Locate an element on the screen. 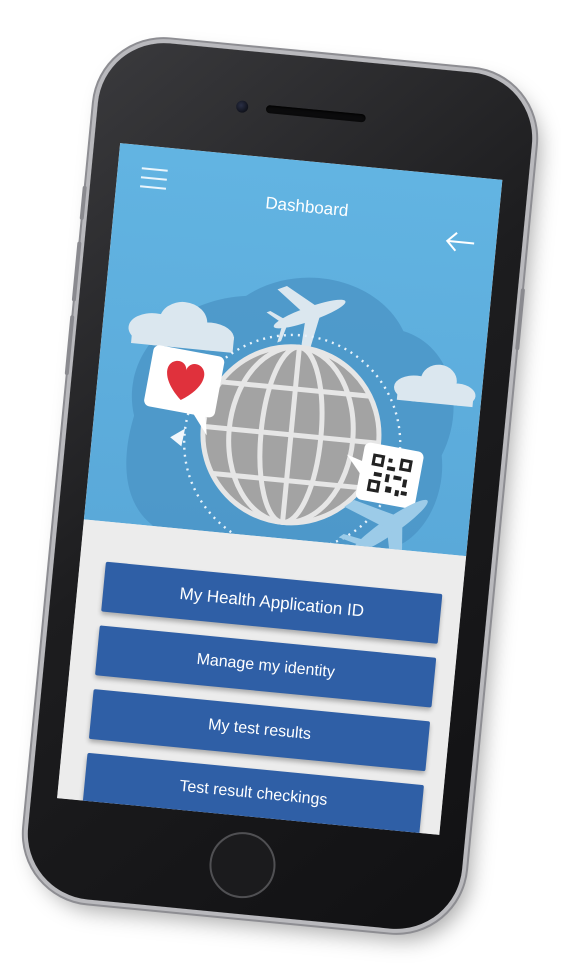 This screenshot has height=972, width=561. mute-switch is located at coordinates (83, 202).